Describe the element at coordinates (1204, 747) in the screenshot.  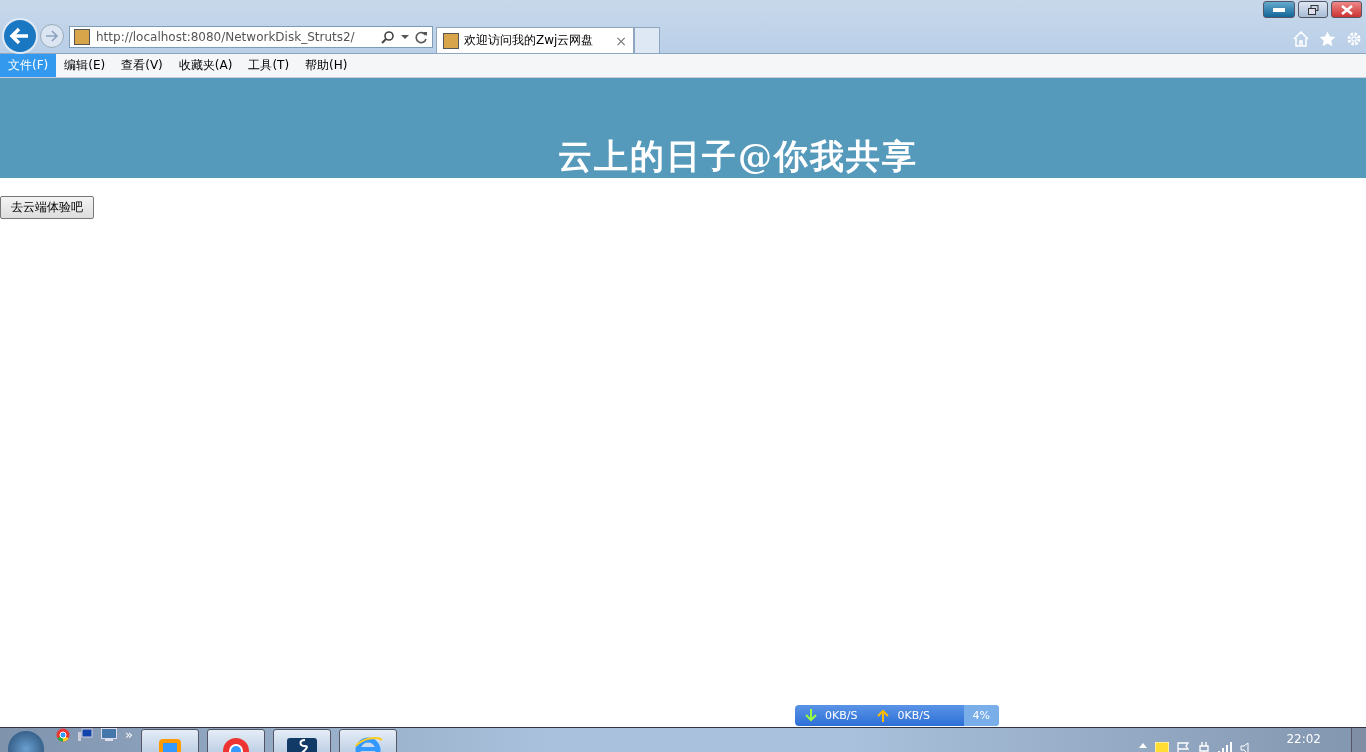
I see `power-plug-icon` at that location.